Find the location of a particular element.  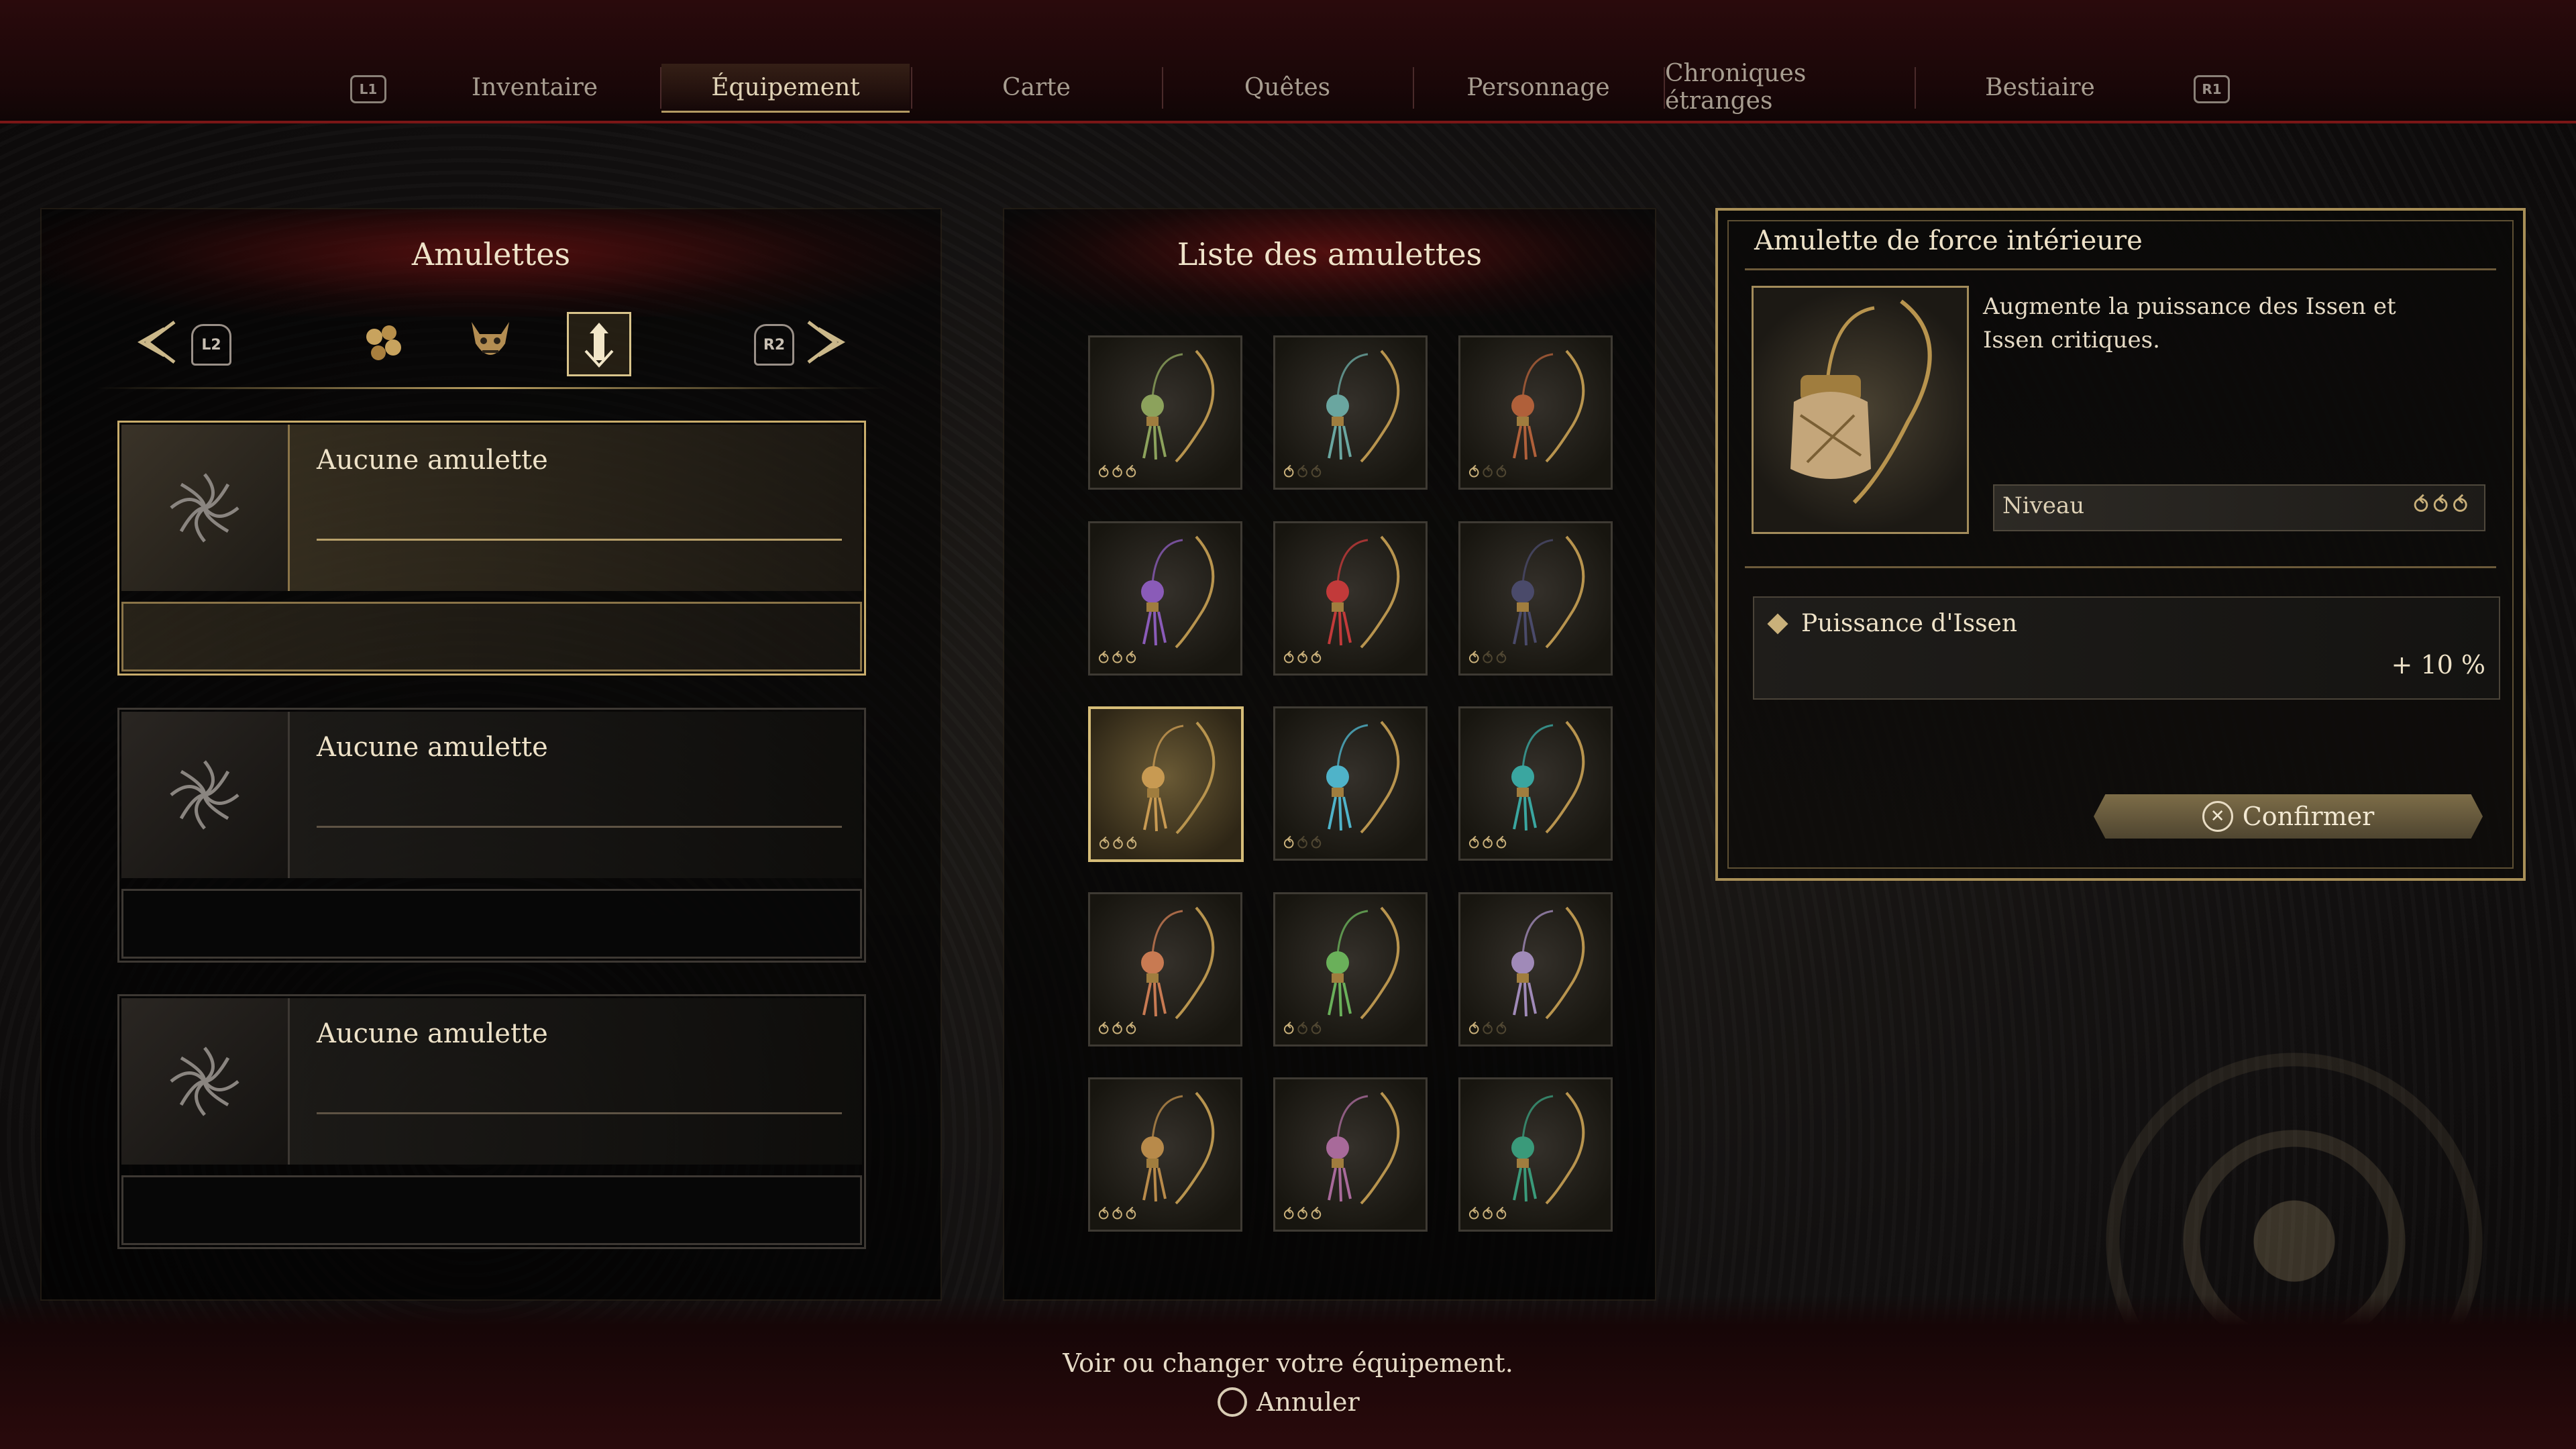

tab-0: Inventaire is located at coordinates (535, 87).